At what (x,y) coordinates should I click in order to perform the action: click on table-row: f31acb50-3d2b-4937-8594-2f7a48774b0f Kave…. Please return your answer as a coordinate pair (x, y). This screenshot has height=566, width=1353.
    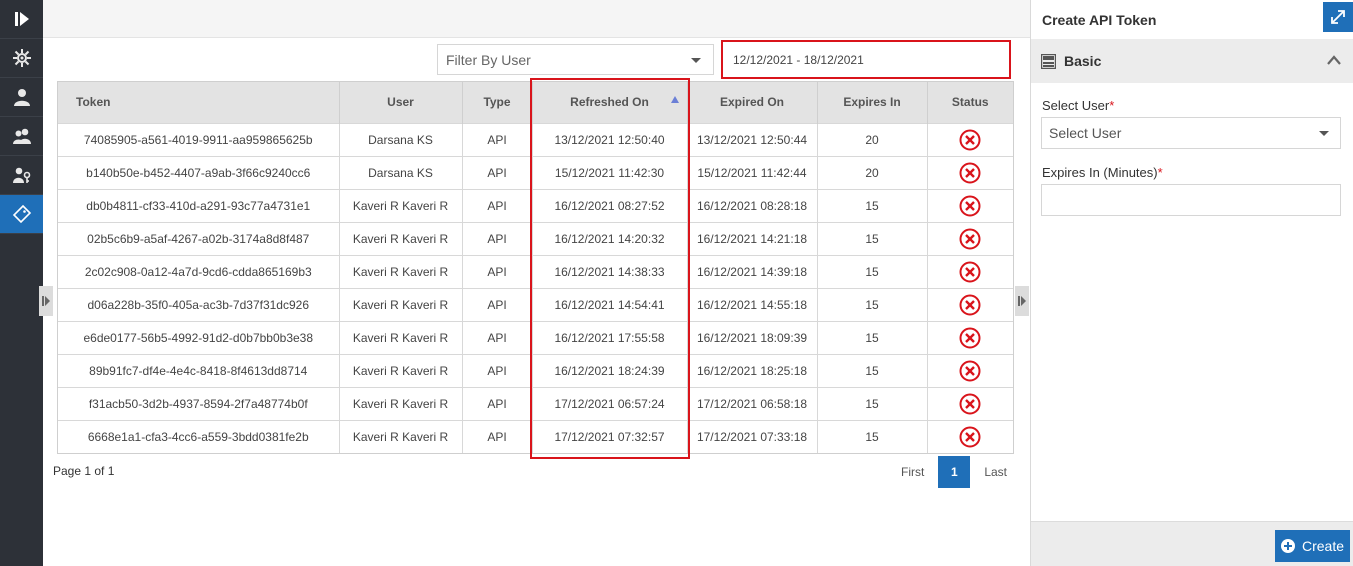
    Looking at the image, I should click on (535, 403).